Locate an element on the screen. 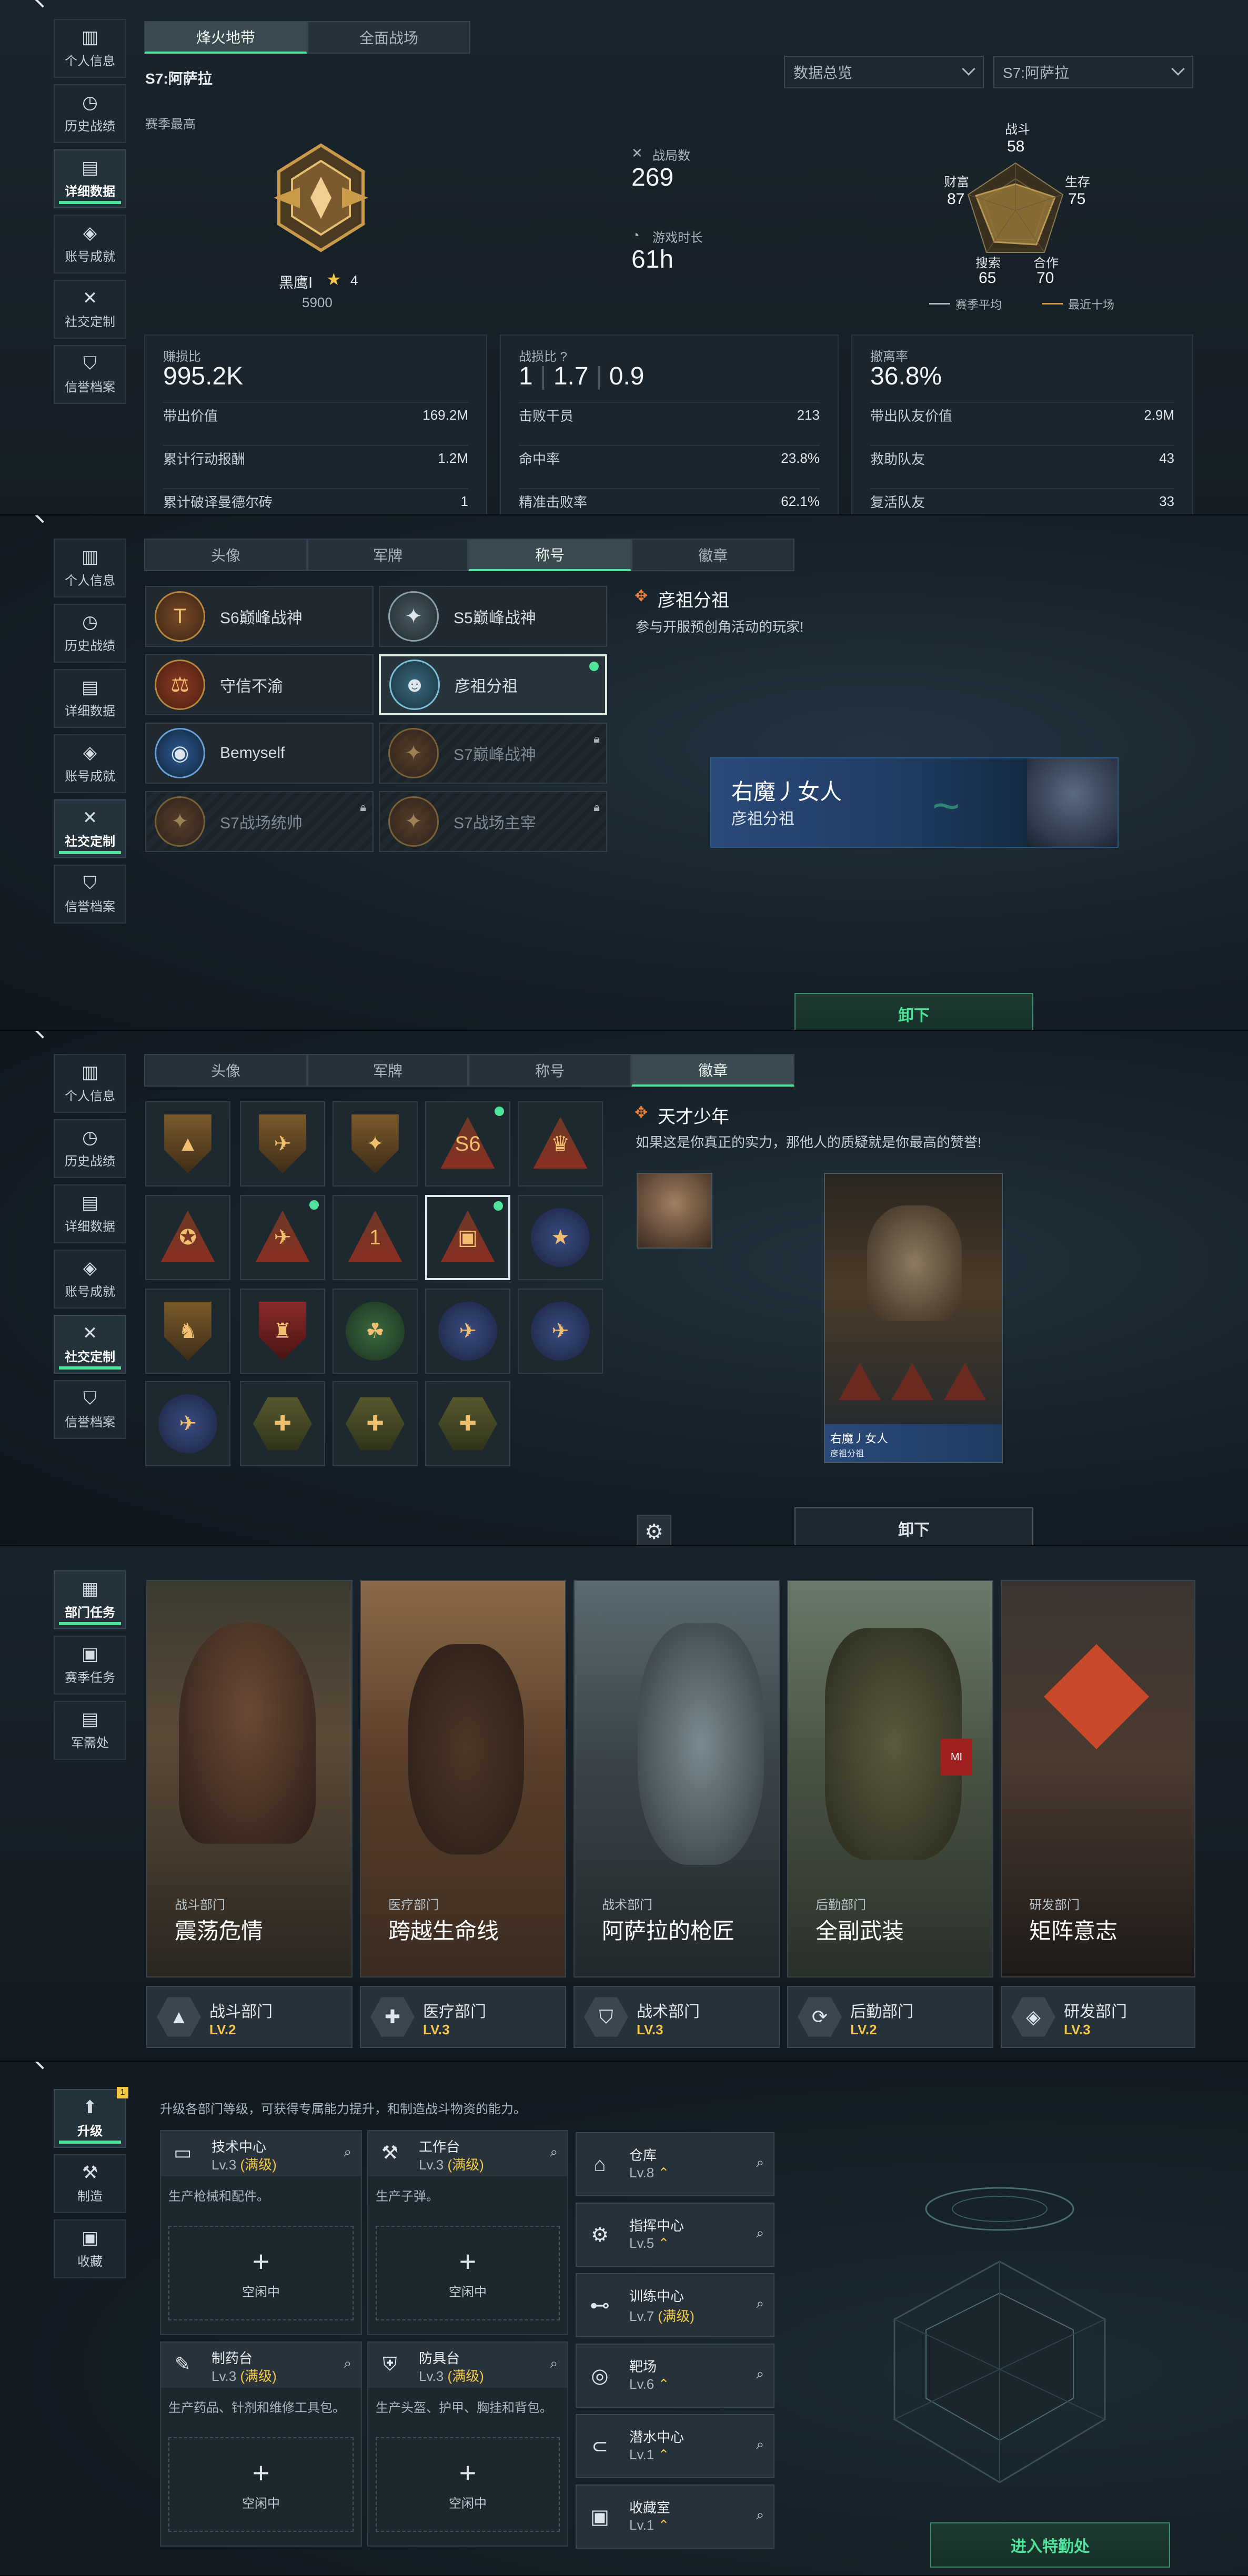 The image size is (1248, 2576). enter-special-ops-button: 进入特勤处 is located at coordinates (1050, 2545).